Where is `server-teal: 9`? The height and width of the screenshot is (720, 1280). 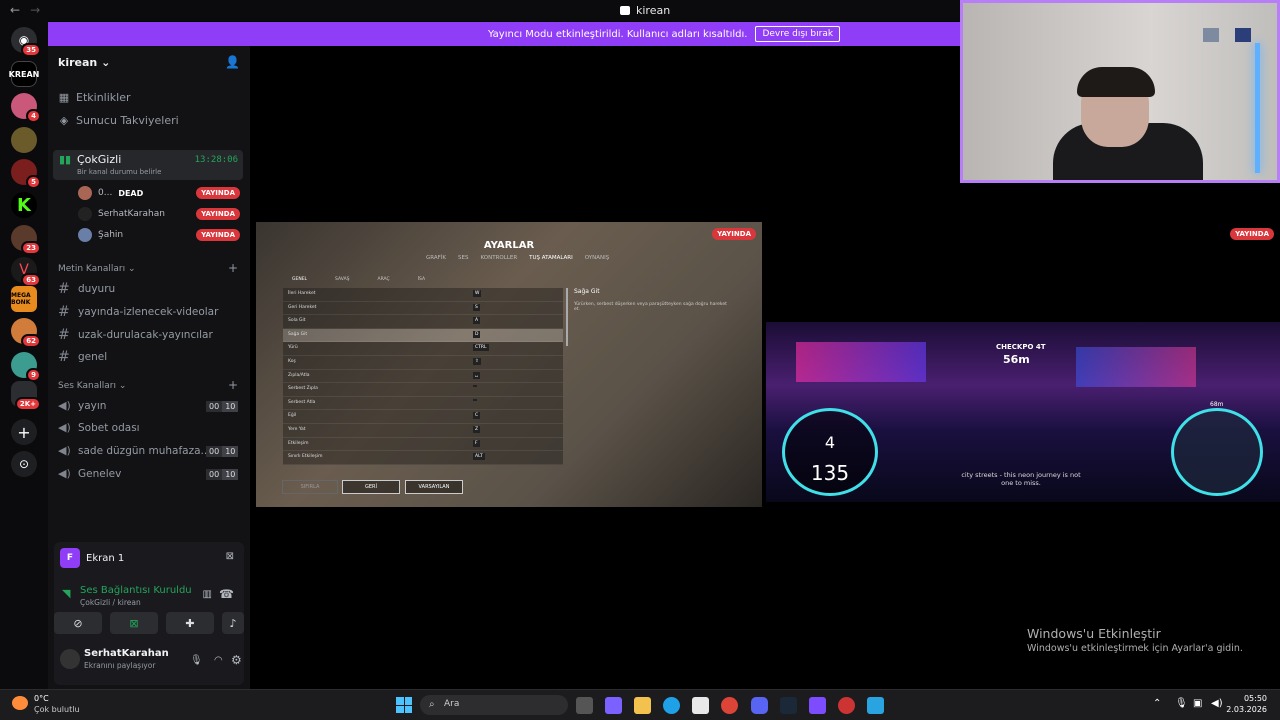 server-teal: 9 is located at coordinates (26, 367).